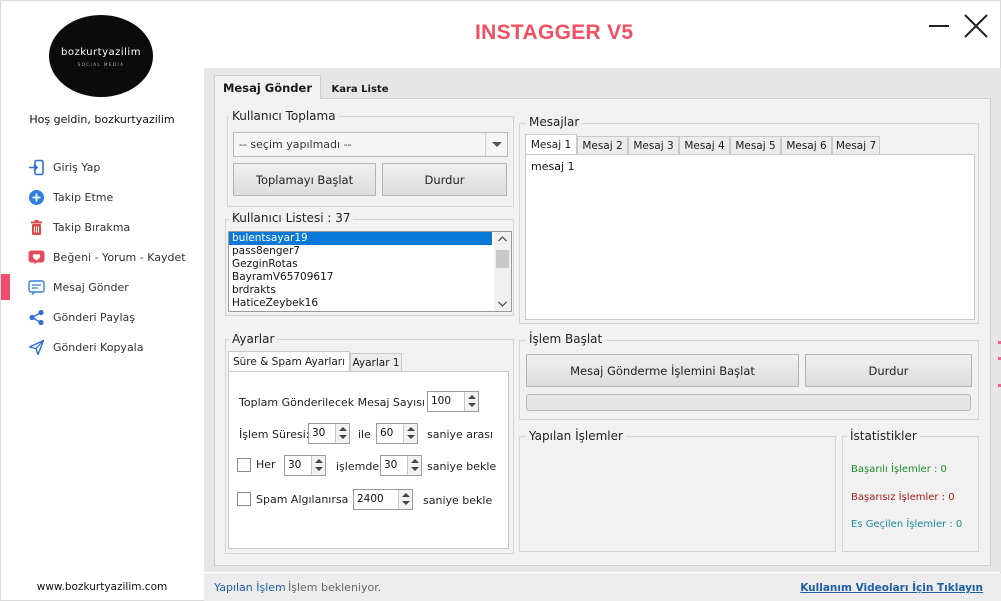 The height and width of the screenshot is (601, 1001). What do you see at coordinates (401, 465) in the screenshot?
I see `every-wait-stepper: 30` at bounding box center [401, 465].